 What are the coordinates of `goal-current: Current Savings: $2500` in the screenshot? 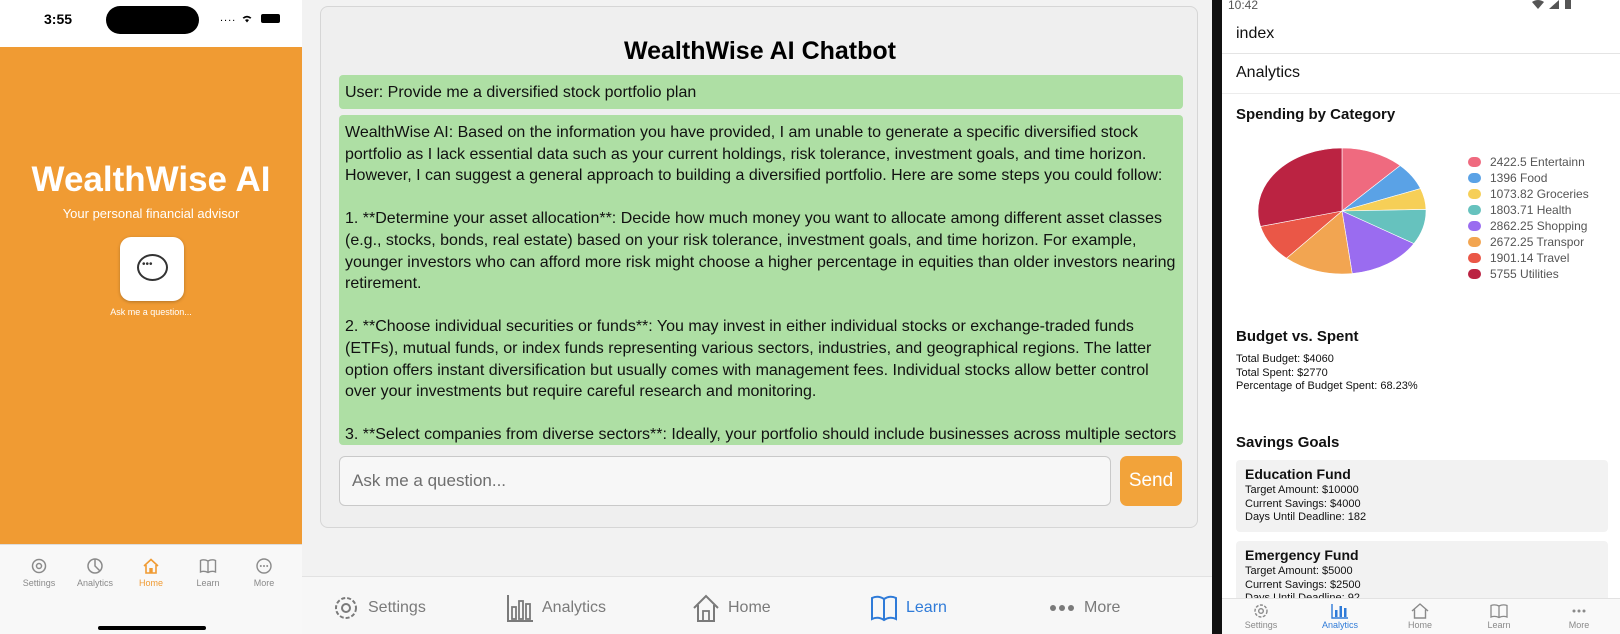 It's located at (1303, 584).